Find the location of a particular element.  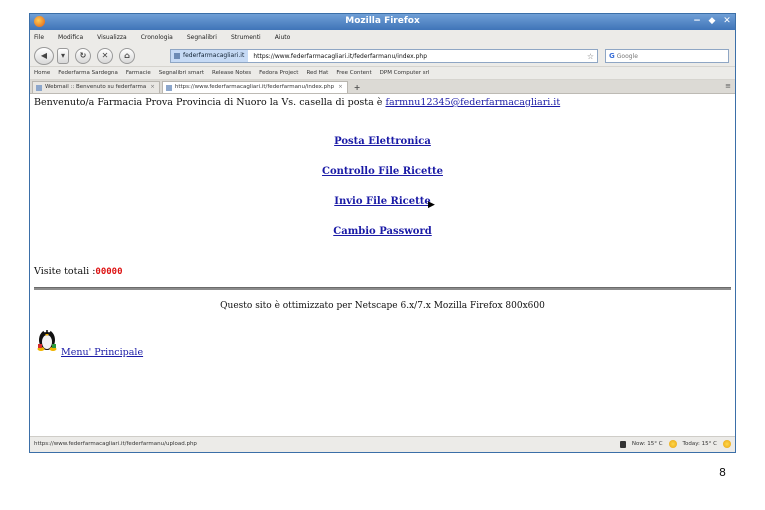

link-invio-file-ricette: Invio File Ricette is located at coordinates (382, 201).